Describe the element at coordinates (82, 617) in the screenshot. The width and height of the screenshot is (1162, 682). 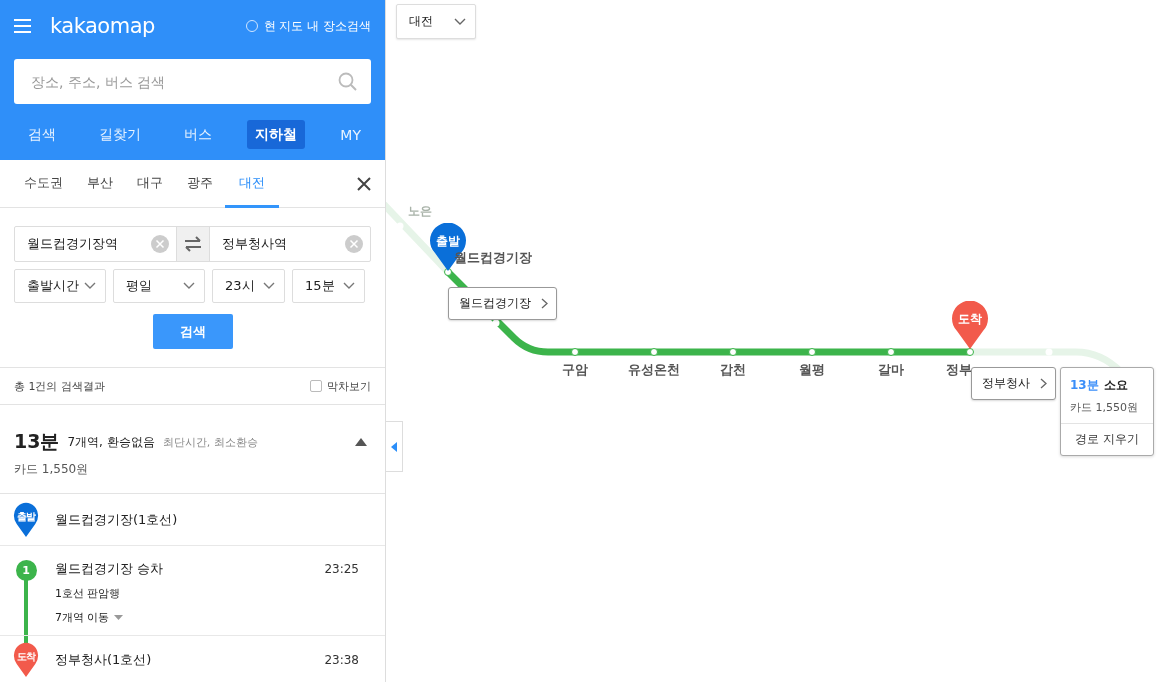
I see `stops-toggle: 7개역 이동` at that location.